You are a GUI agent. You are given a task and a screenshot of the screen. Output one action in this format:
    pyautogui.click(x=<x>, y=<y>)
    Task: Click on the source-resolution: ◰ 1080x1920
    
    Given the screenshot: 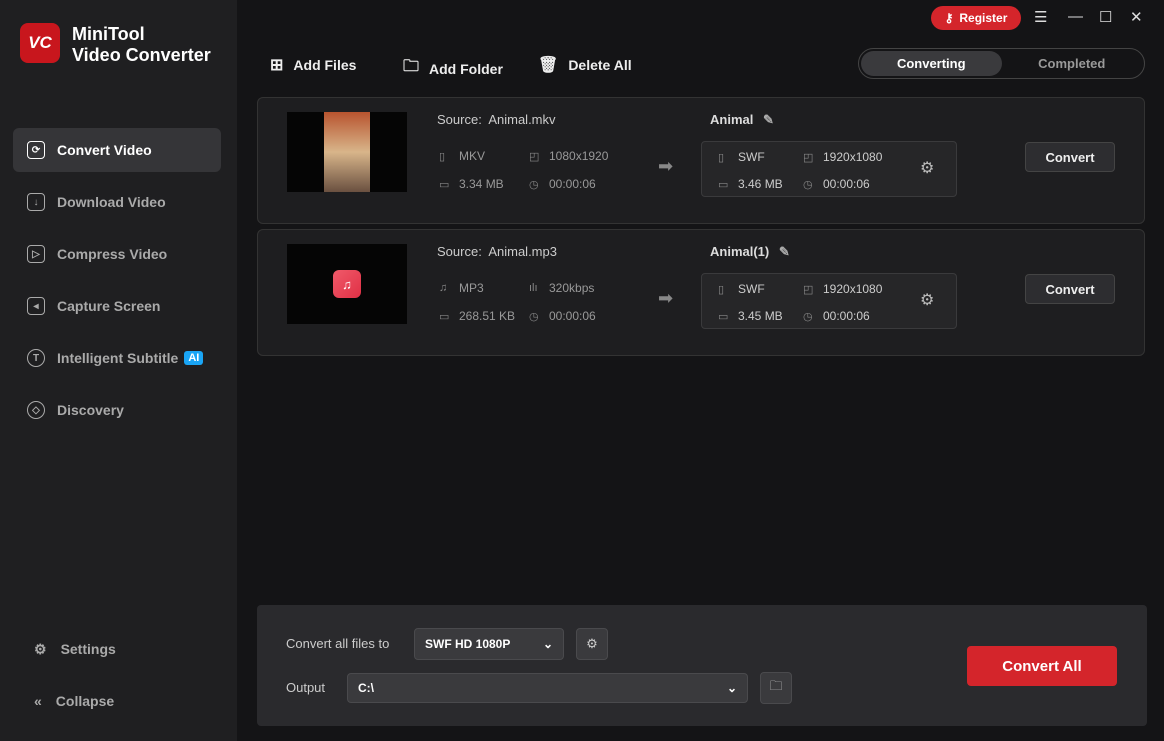 What is the action you would take?
    pyautogui.click(x=569, y=156)
    